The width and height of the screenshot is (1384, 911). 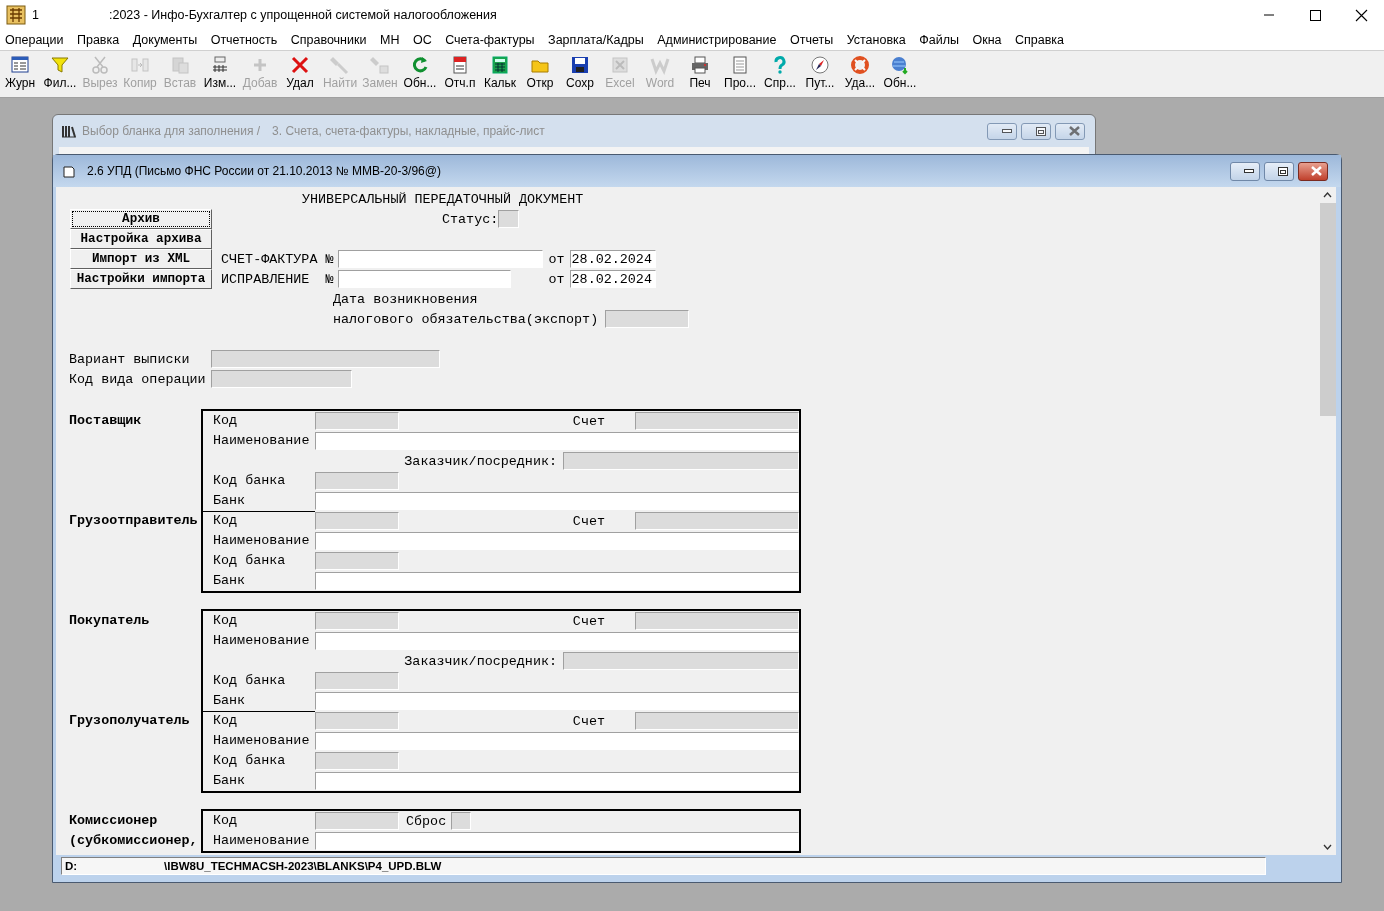 I want to click on operation-label: Код вида операции, so click(x=137, y=379).